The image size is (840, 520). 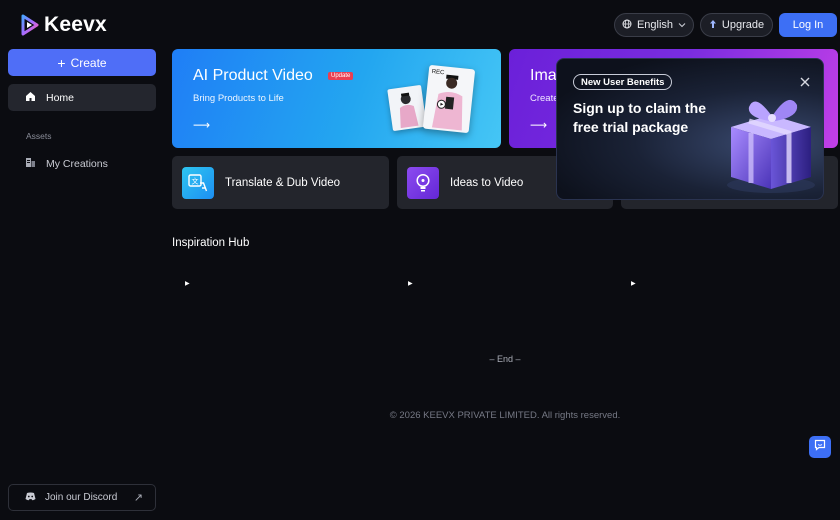 I want to click on banner-subtitle: Bring Products to Life, so click(x=238, y=98).